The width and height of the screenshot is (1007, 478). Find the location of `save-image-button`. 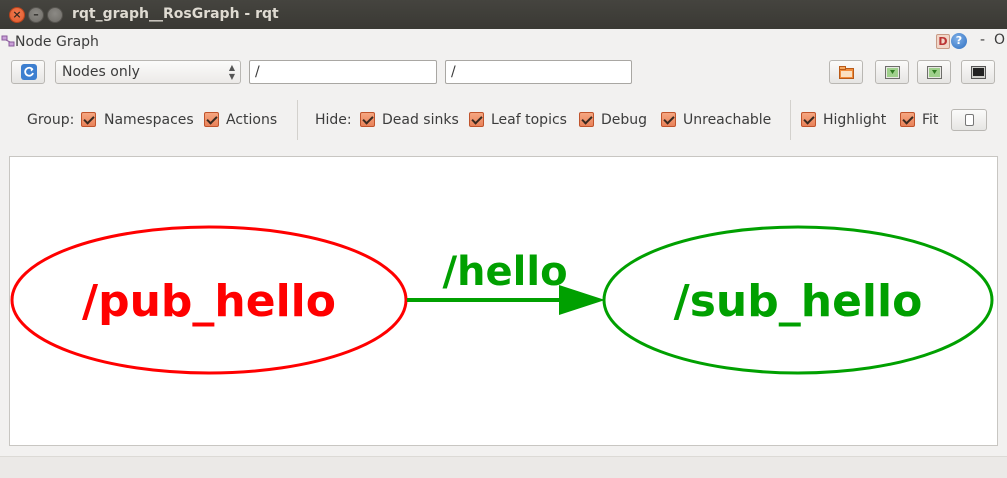

save-image-button is located at coordinates (978, 72).